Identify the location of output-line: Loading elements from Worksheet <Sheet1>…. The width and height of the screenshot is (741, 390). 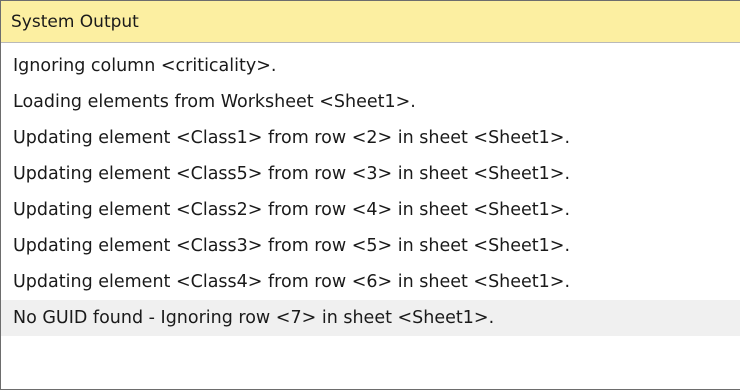
(370, 102).